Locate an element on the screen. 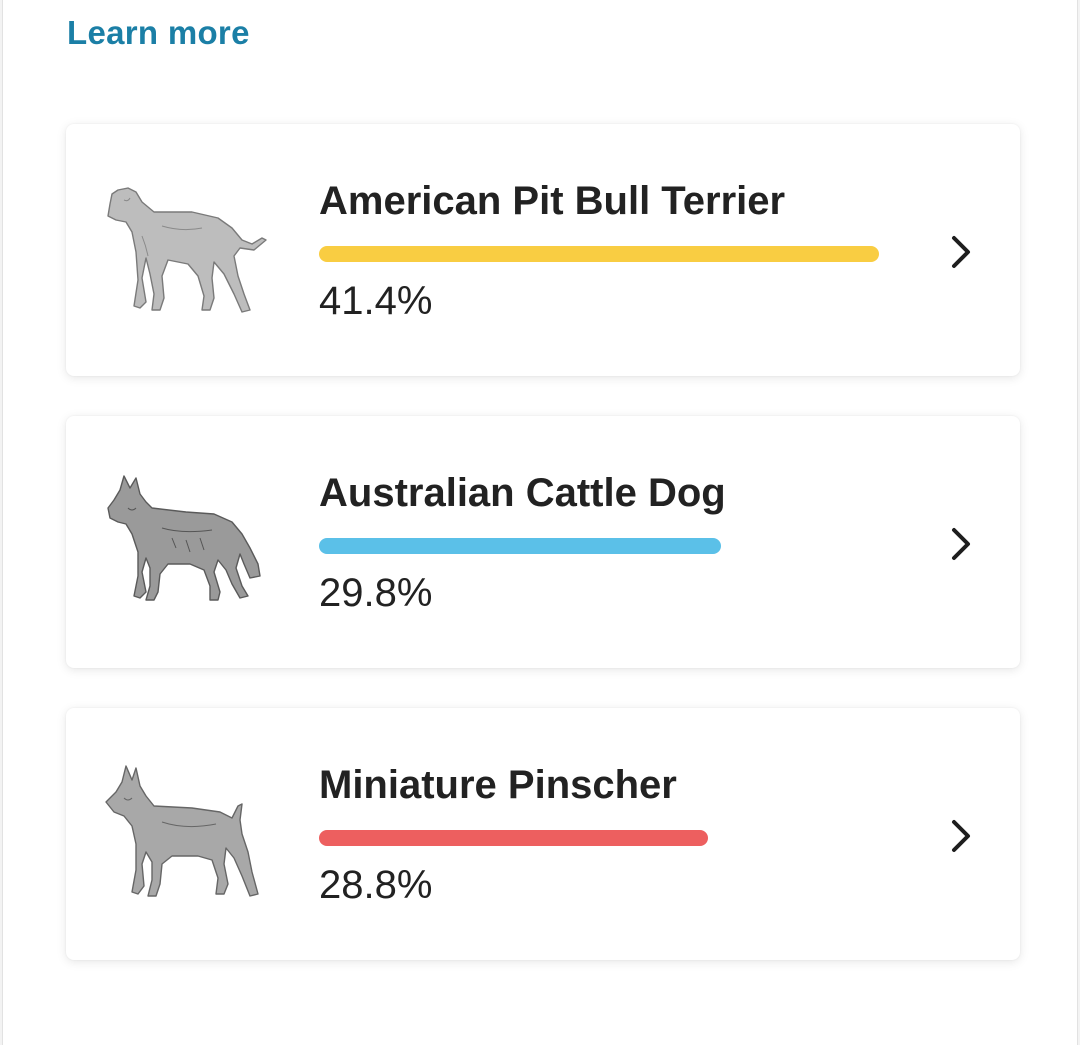 Image resolution: width=1080 pixels, height=1045 pixels. breed-name: Miniature Pinscher is located at coordinates (498, 785).